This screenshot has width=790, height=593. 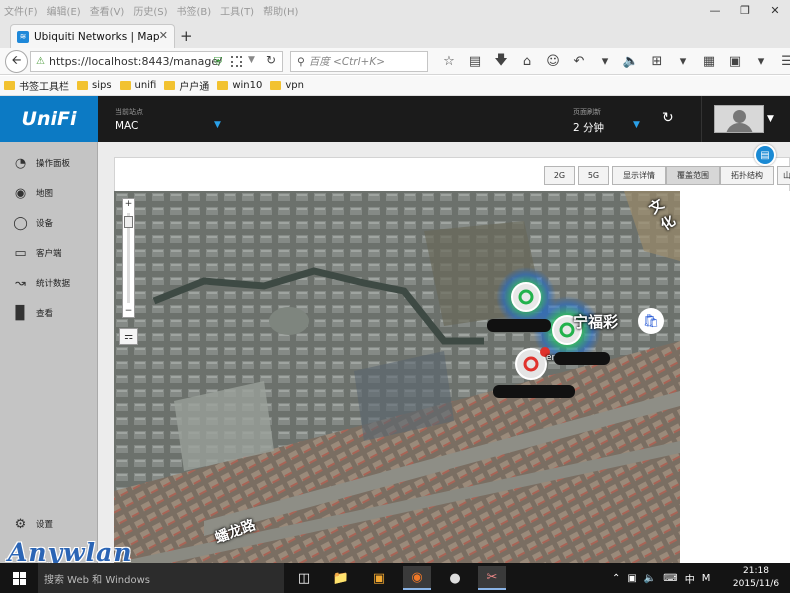 I want to click on search-icon: ⚲, so click(x=301, y=61).